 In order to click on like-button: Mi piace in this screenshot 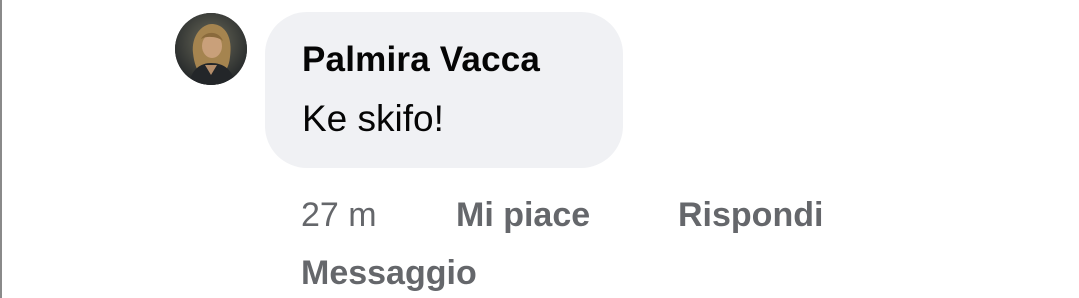, I will do `click(523, 215)`.